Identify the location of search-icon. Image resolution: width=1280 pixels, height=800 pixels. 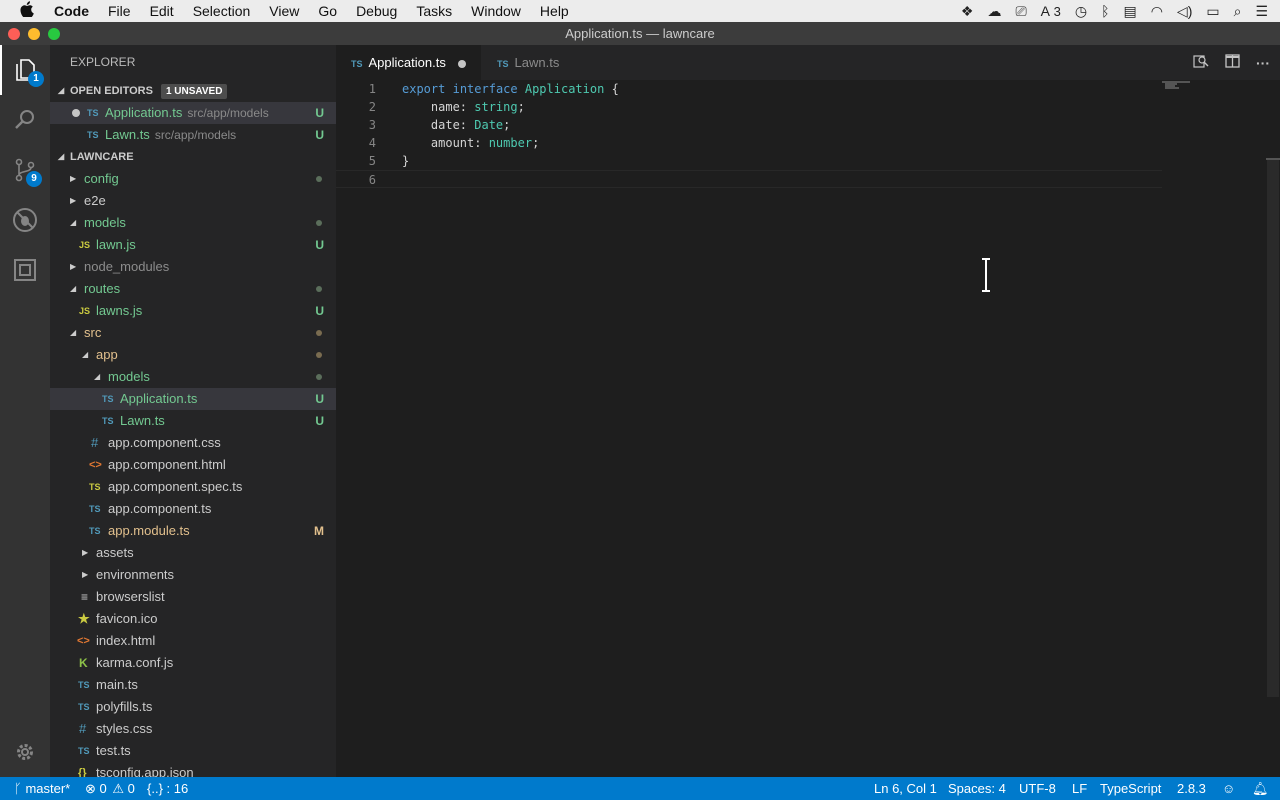
(25, 120).